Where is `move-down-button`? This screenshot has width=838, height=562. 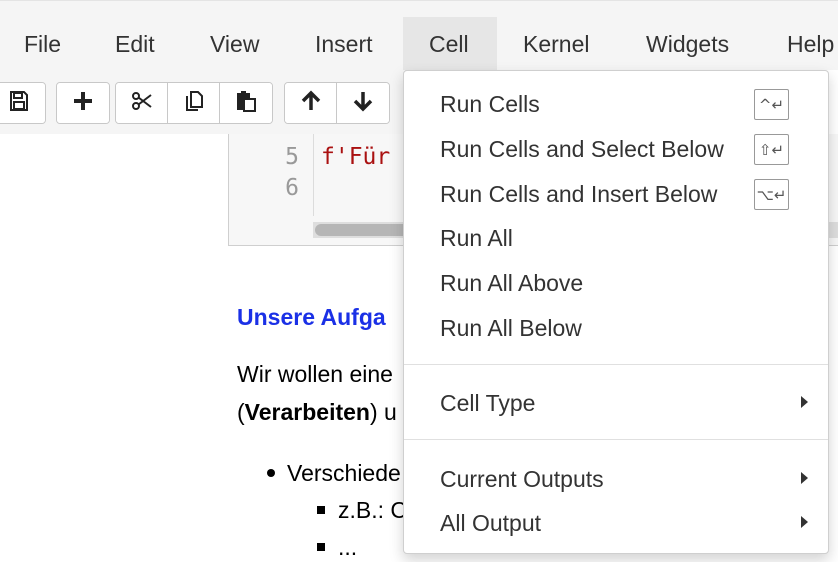
move-down-button is located at coordinates (363, 103).